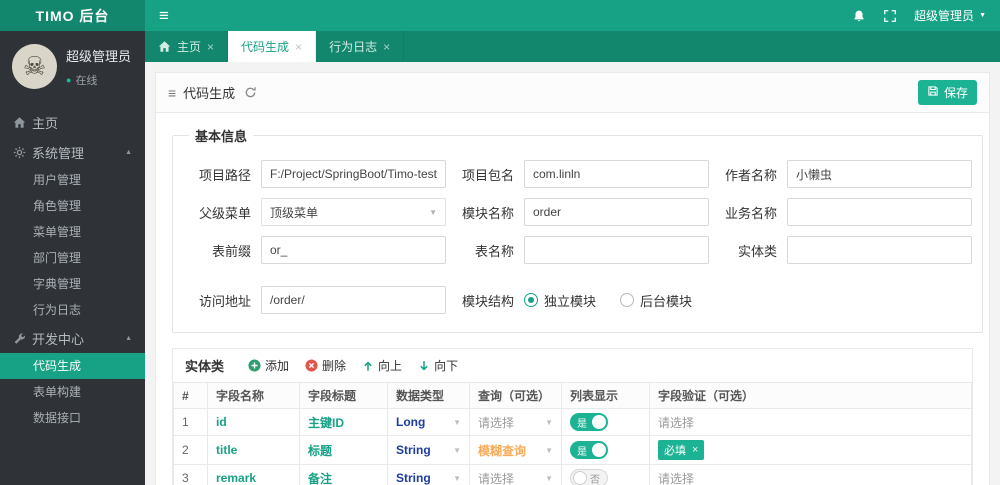 This screenshot has width=1000, height=485. What do you see at coordinates (616, 212) in the screenshot?
I see `module-name-input` at bounding box center [616, 212].